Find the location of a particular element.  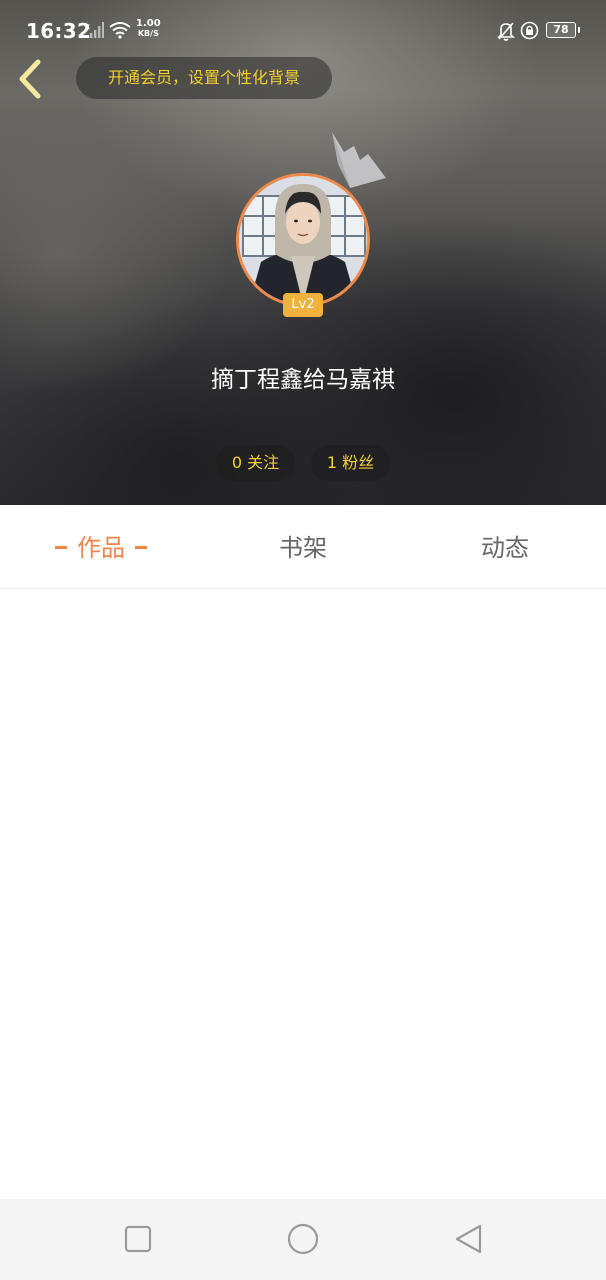

back-button is located at coordinates (32, 79).